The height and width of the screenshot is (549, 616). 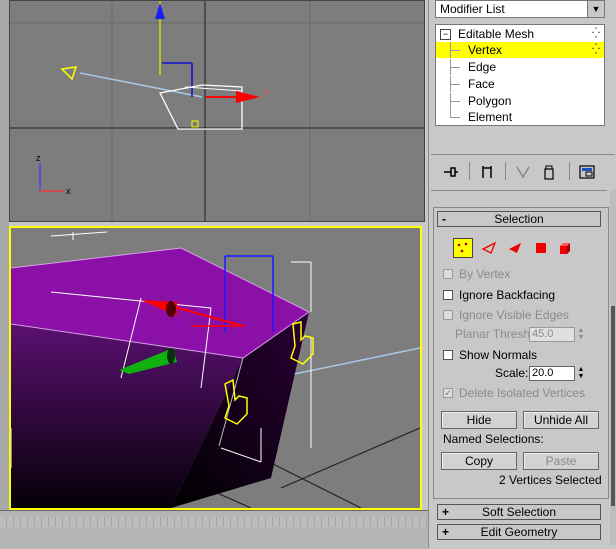 I want to click on by-vertex-checkbox: By Vertex, so click(x=476, y=274).